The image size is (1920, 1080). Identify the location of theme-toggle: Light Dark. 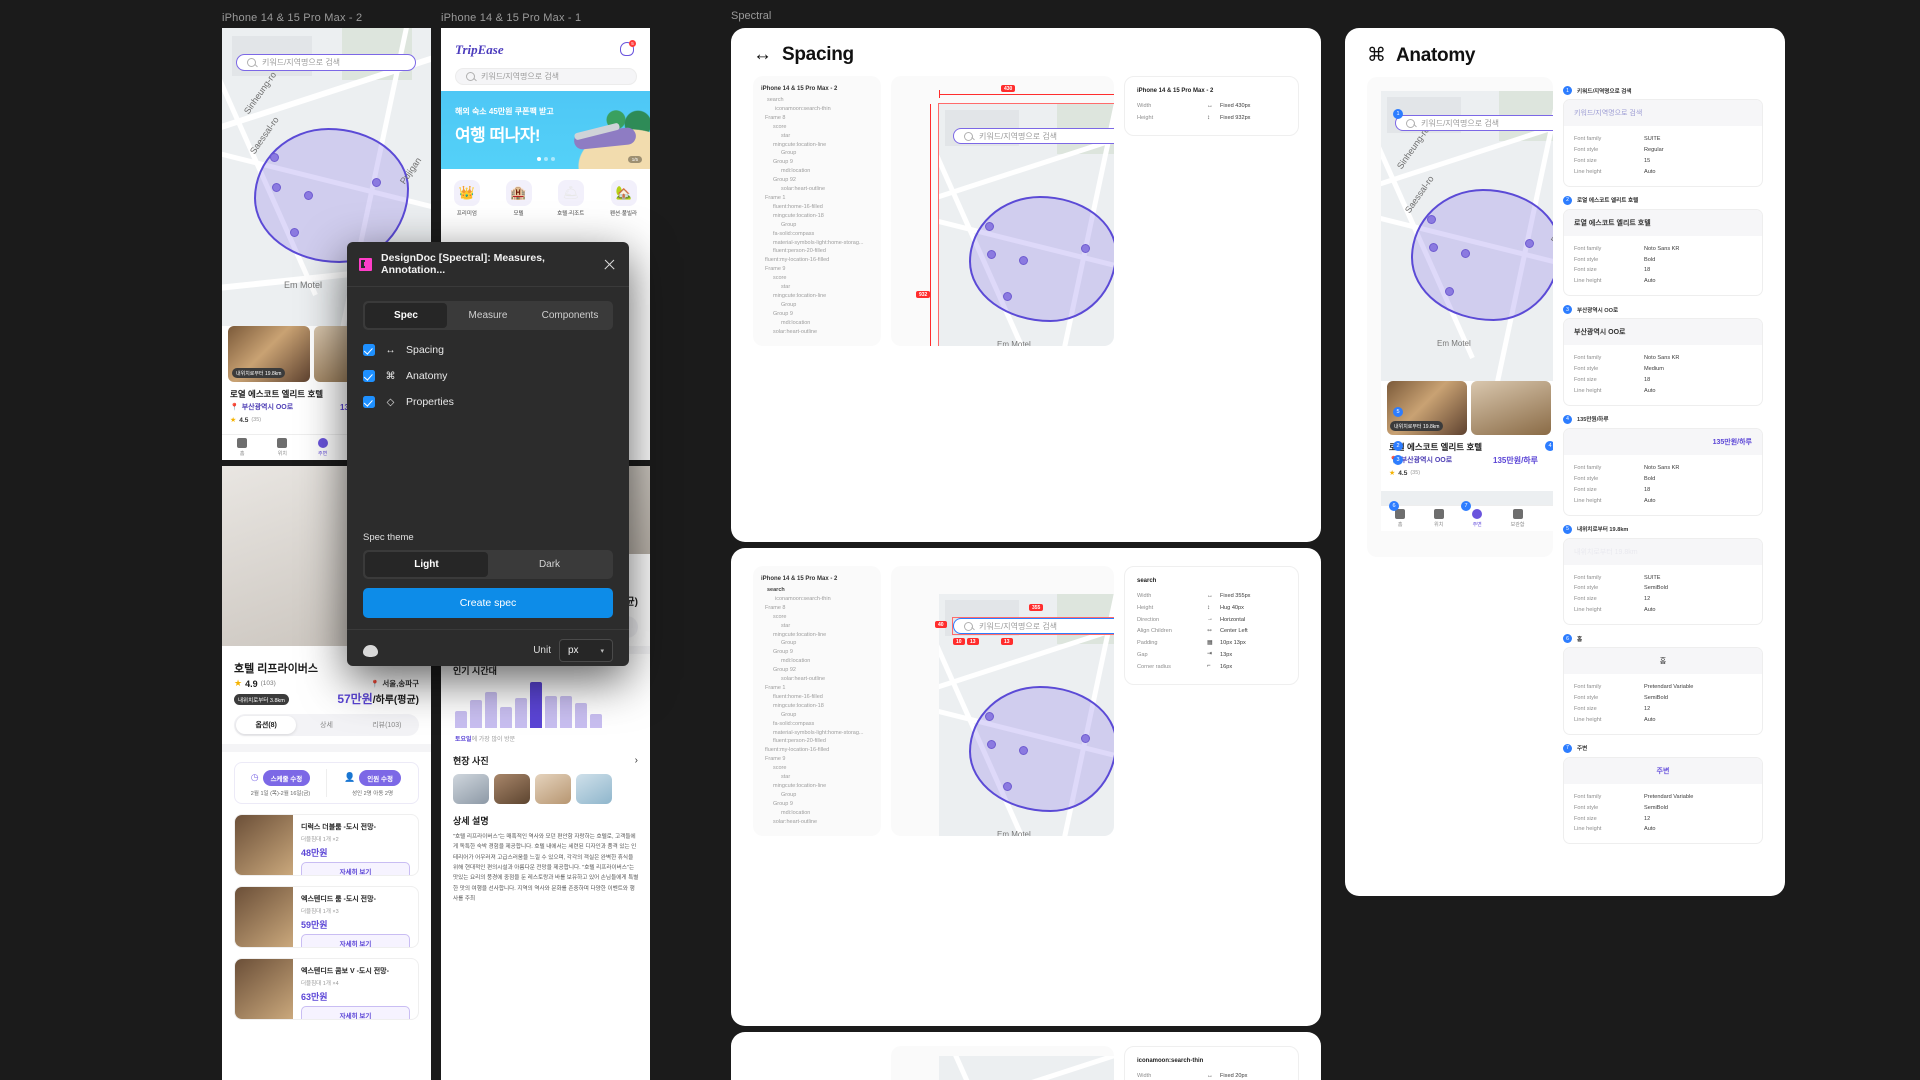
(488, 564).